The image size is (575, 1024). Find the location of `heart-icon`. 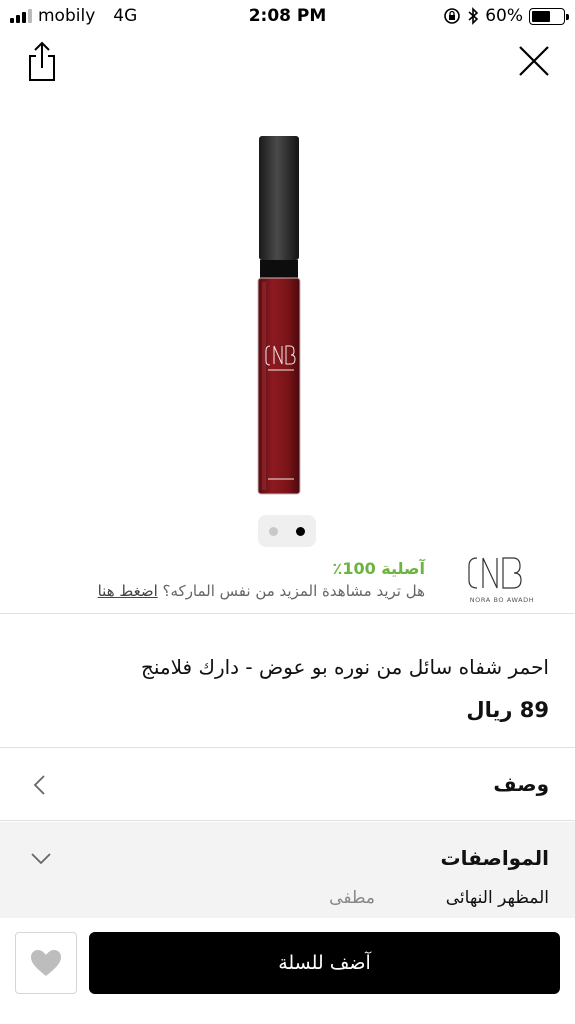

heart-icon is located at coordinates (46, 963).